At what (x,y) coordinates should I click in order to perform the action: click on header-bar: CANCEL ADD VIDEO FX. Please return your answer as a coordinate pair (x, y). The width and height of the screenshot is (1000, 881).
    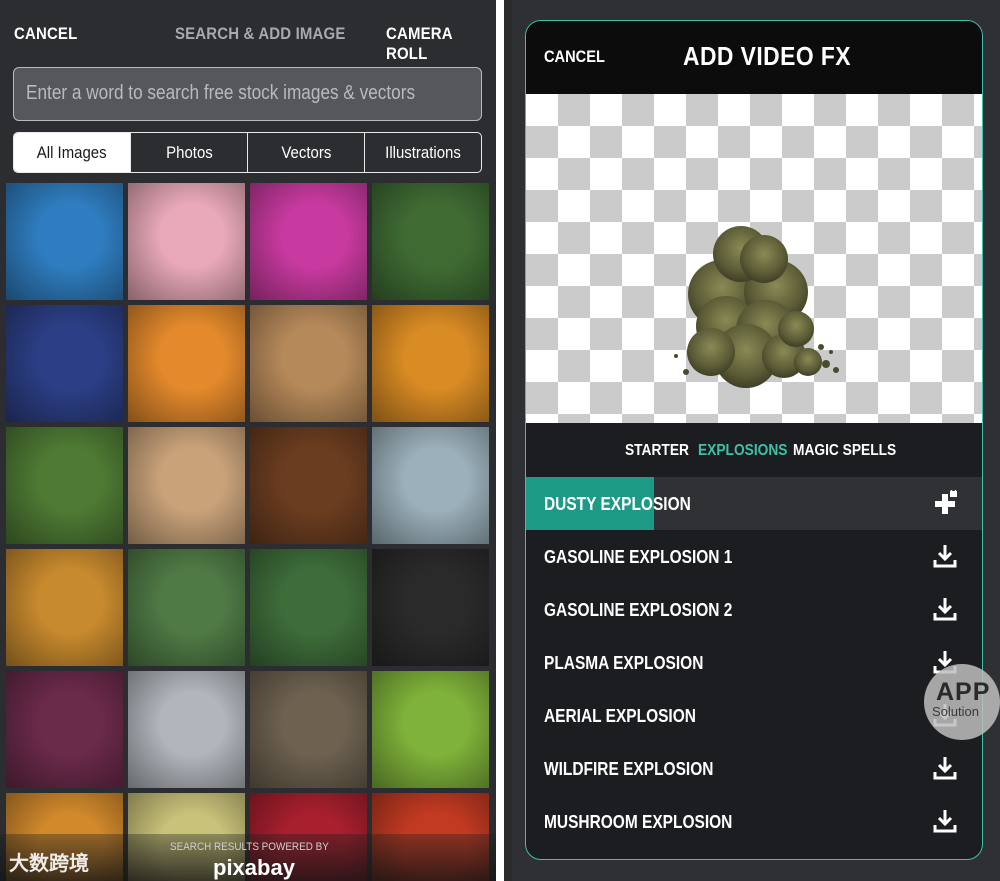
    Looking at the image, I should click on (754, 57).